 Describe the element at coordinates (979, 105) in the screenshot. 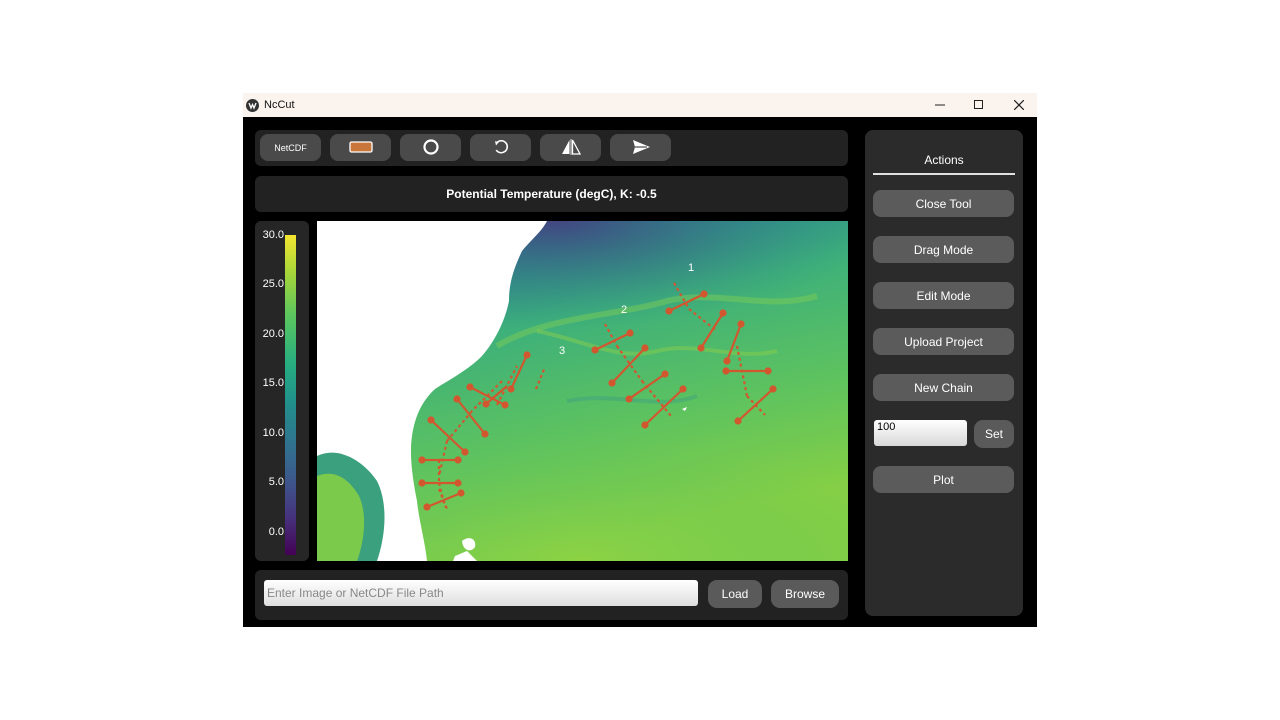

I see `maximize-icon` at that location.